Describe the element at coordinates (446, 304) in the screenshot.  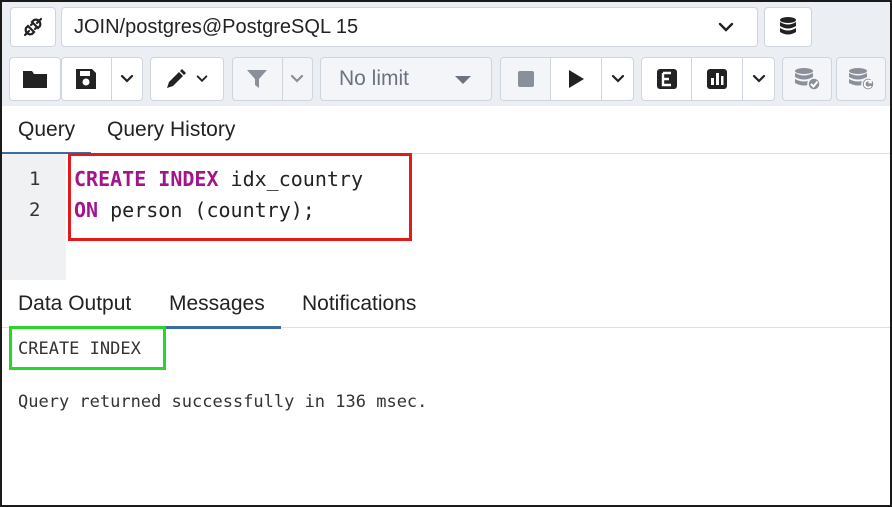
I see `output-tabs: Data Output Messages Notifications` at that location.